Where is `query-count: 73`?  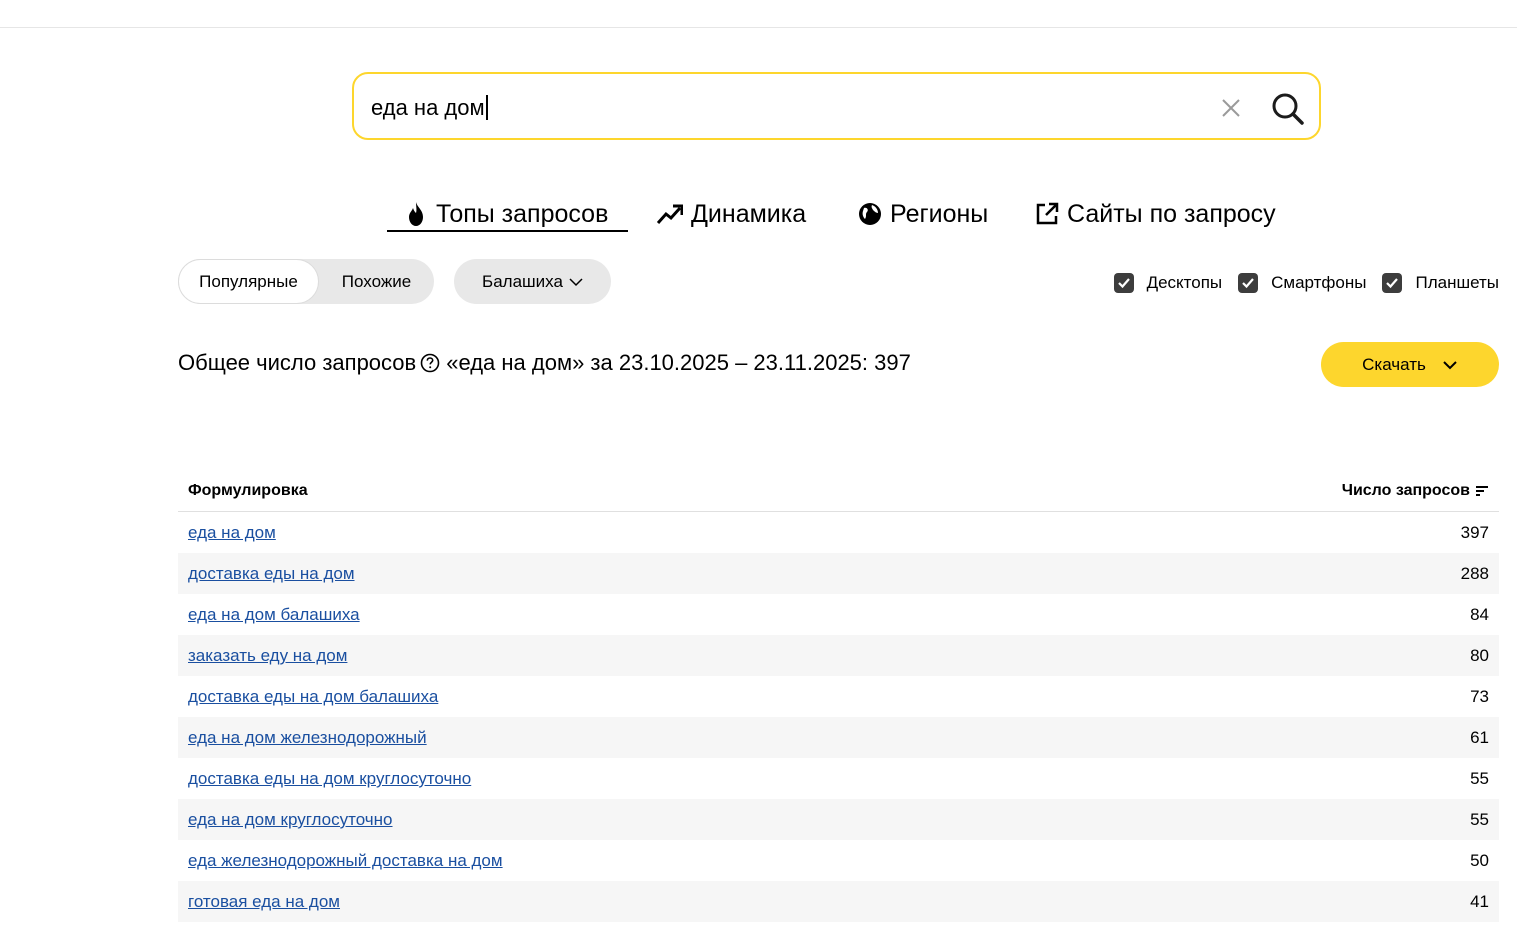
query-count: 73 is located at coordinates (1479, 696).